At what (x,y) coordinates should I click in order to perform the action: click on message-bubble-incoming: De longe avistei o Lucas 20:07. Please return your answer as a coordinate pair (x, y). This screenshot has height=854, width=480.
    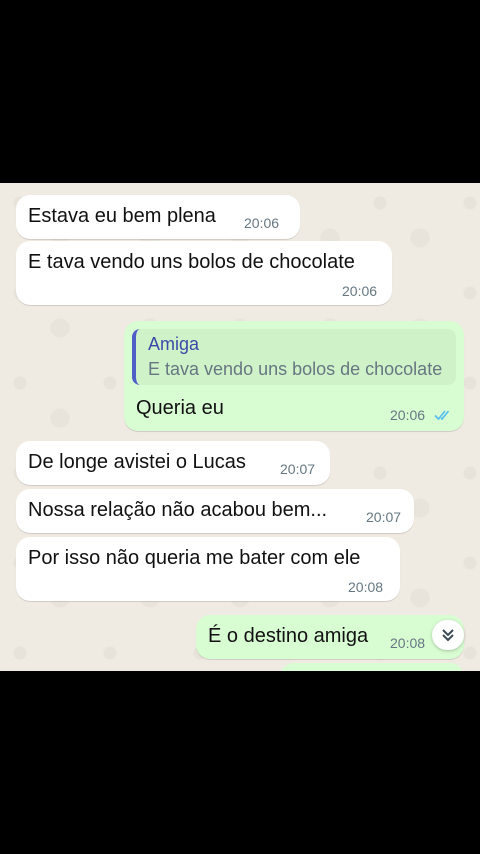
    Looking at the image, I should click on (173, 463).